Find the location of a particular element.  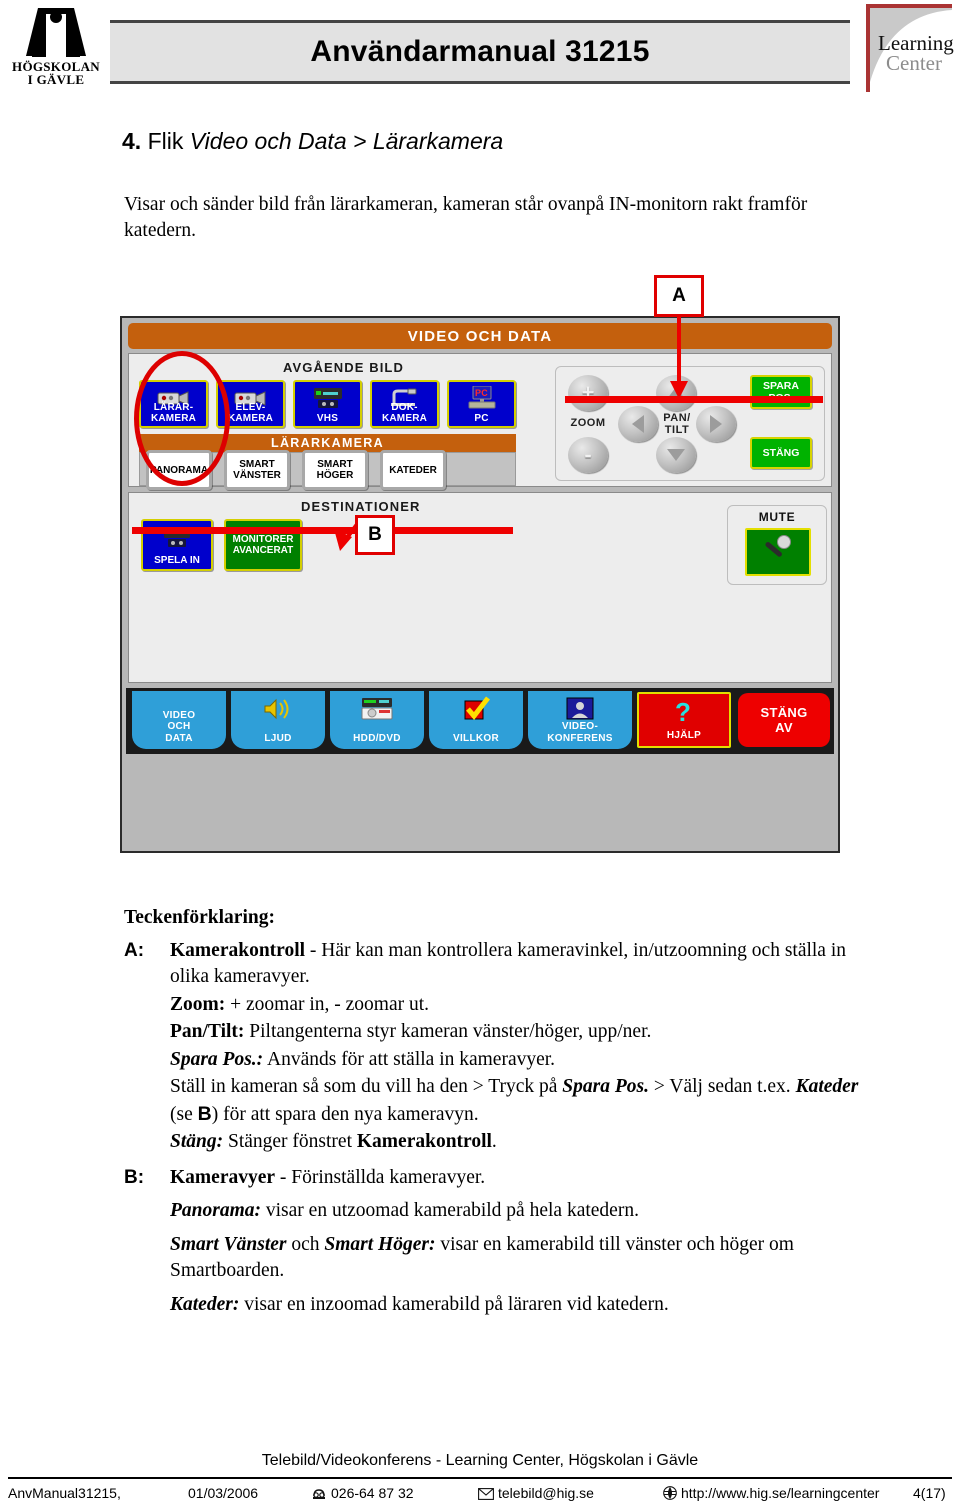

legend-a-l2-lead: Zoom: is located at coordinates (198, 1004).